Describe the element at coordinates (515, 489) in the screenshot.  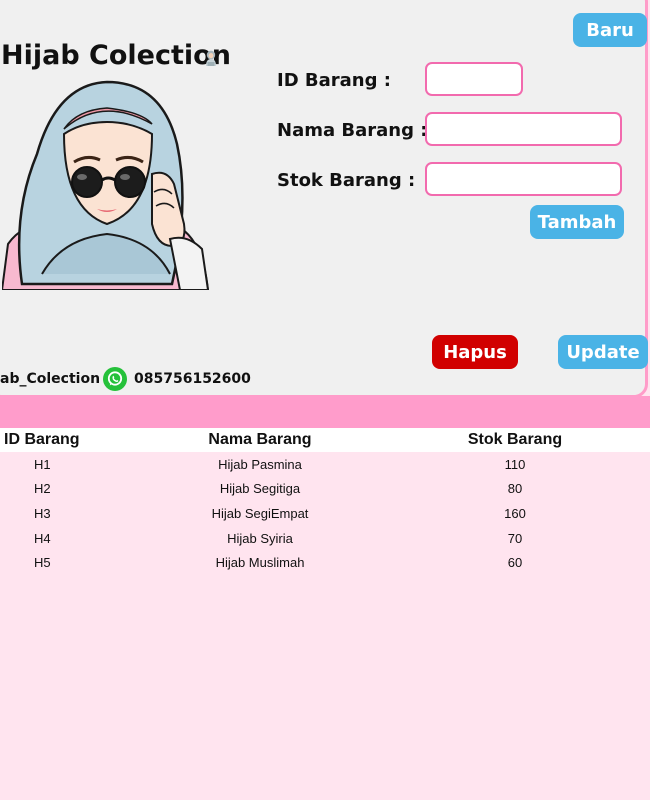
I see `cell-stok: 80` at that location.